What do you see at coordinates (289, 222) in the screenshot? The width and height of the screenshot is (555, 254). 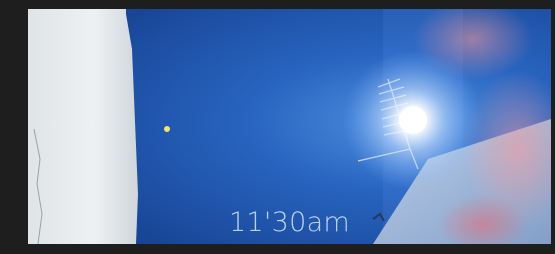 I see `time-caption: 11'30am` at bounding box center [289, 222].